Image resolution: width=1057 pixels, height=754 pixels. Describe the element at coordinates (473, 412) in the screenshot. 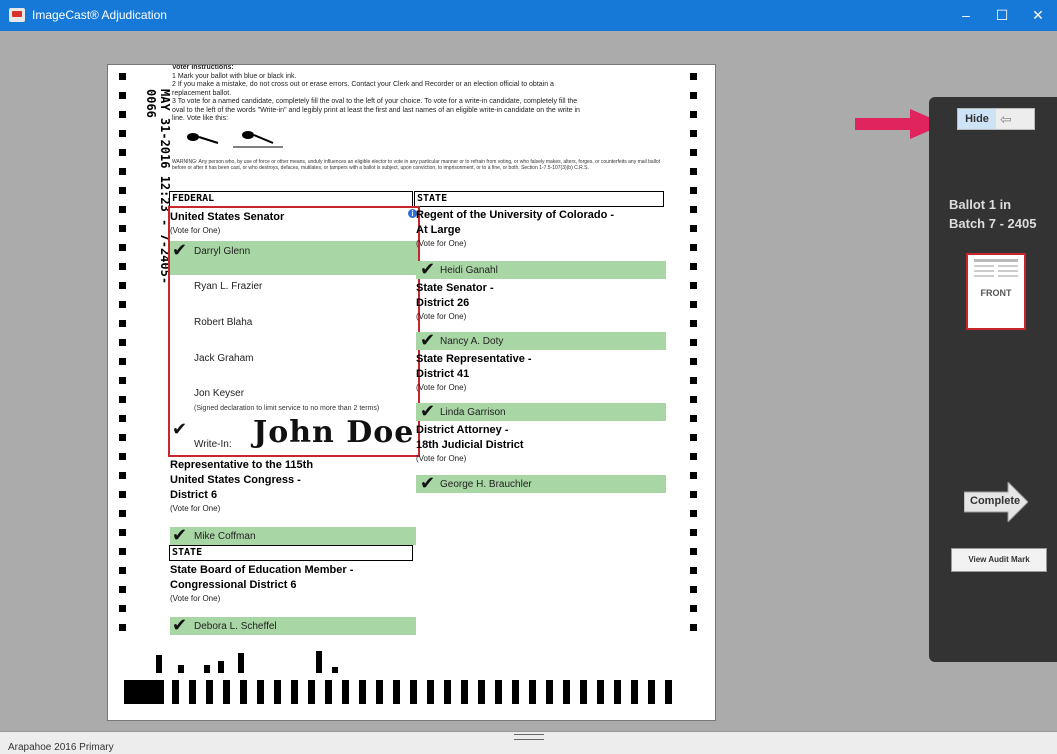

I see `candidate-linda-garrison: Linda Garrison` at that location.